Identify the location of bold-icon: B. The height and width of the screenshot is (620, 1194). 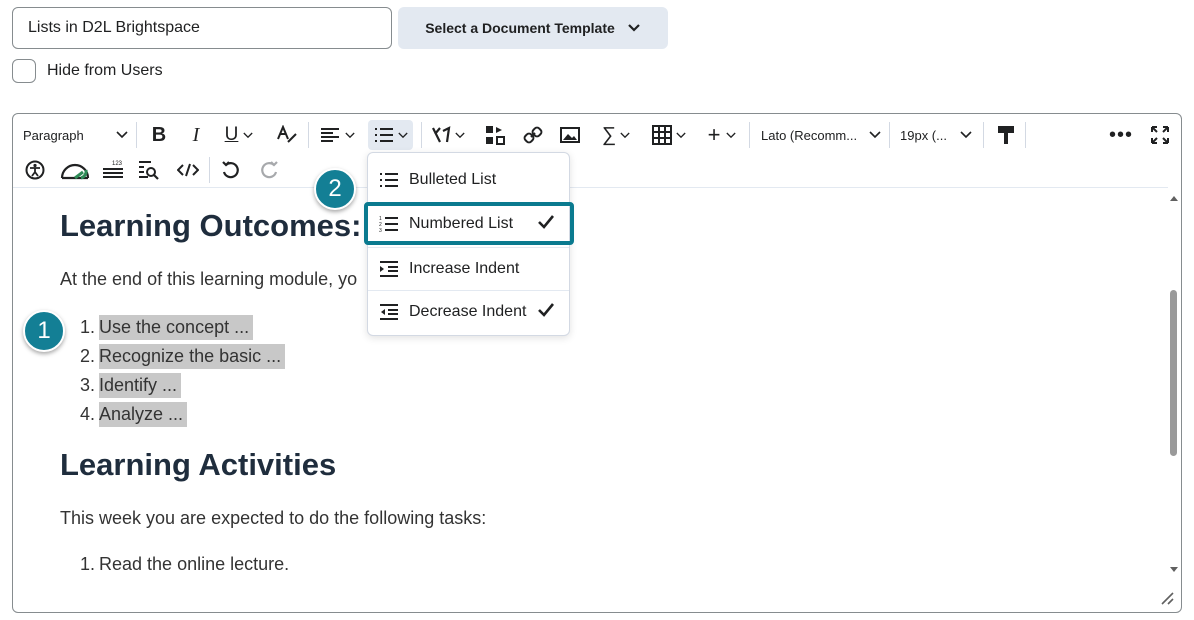
(159, 134).